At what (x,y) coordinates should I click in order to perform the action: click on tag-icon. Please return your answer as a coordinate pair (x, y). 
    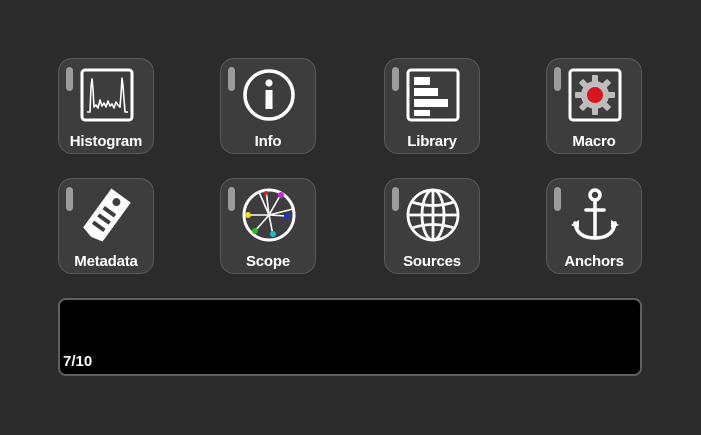
    Looking at the image, I should click on (107, 215).